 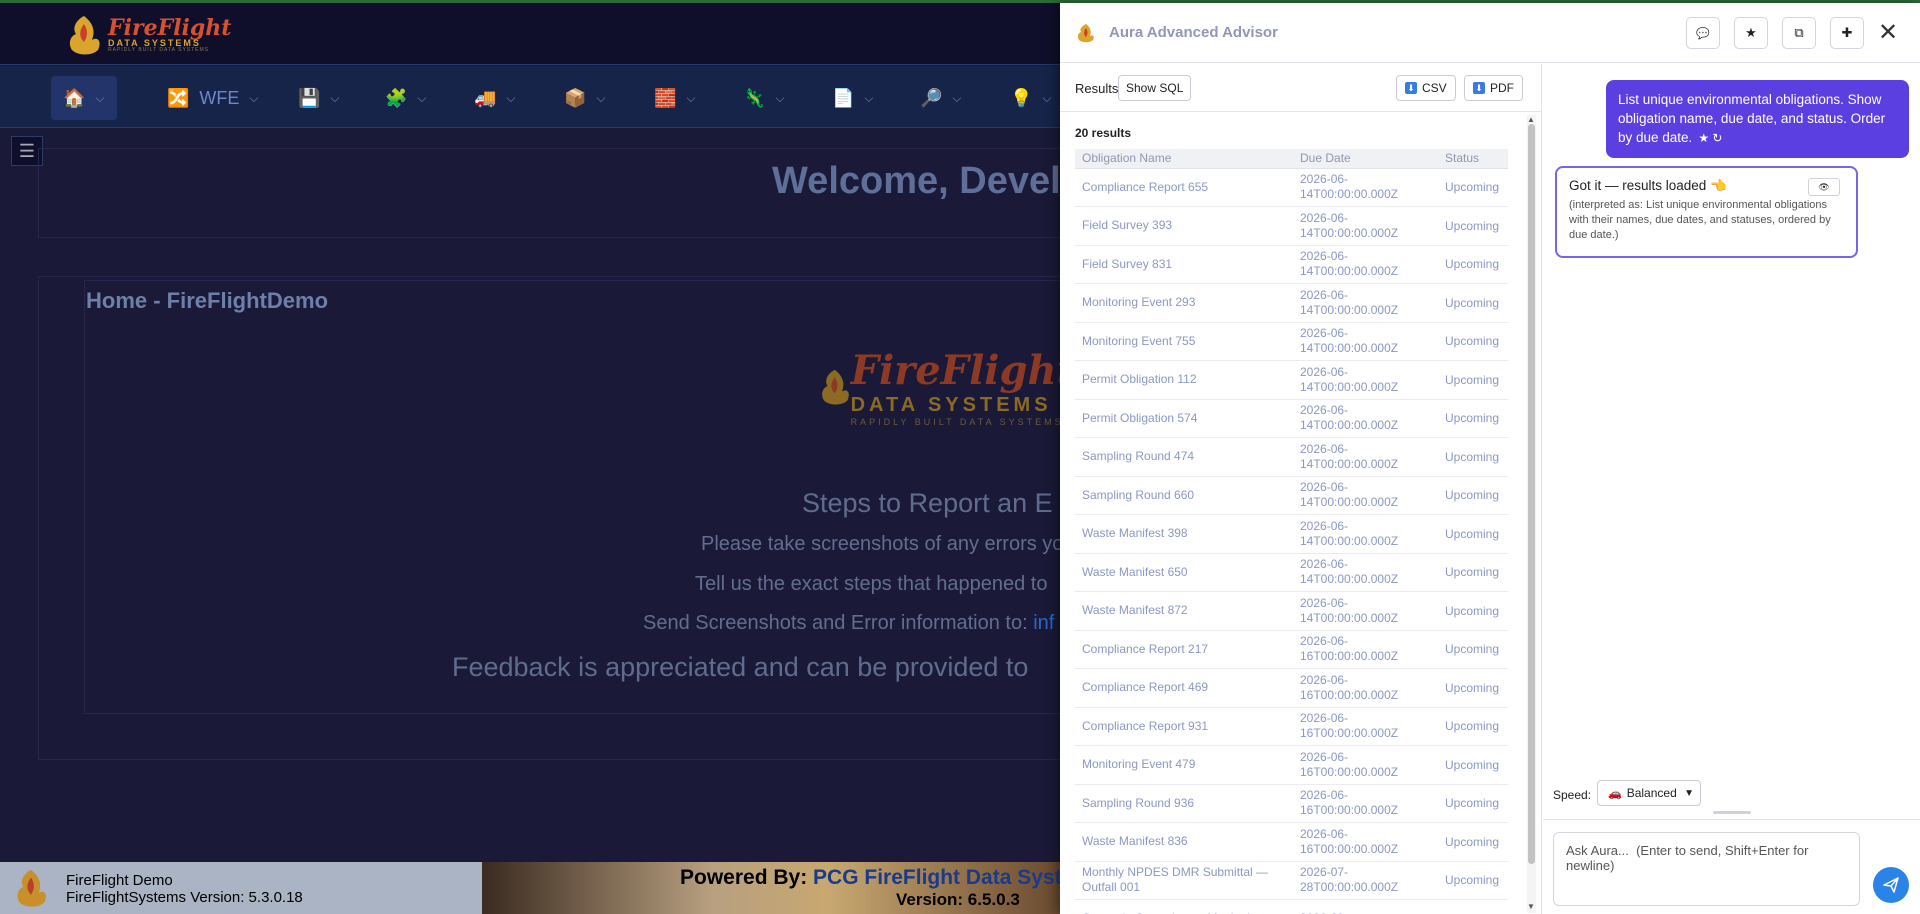 What do you see at coordinates (1706, 869) in the screenshot?
I see `ask-aura-input` at bounding box center [1706, 869].